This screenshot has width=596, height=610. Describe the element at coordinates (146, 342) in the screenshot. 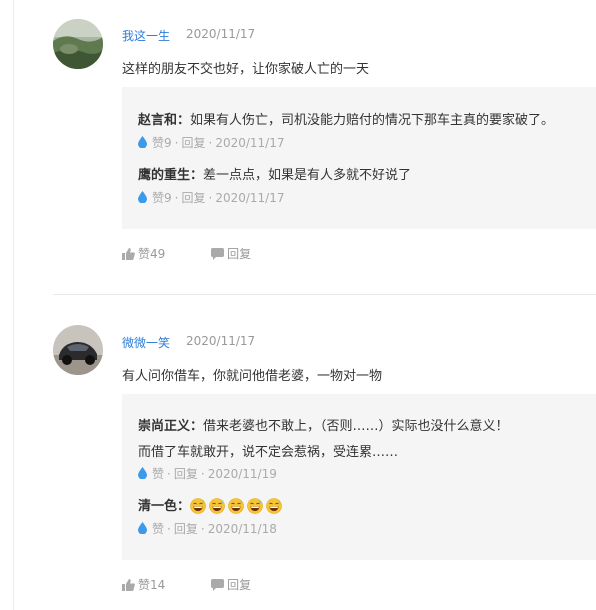

I see `comment-username: 微微一笑` at that location.